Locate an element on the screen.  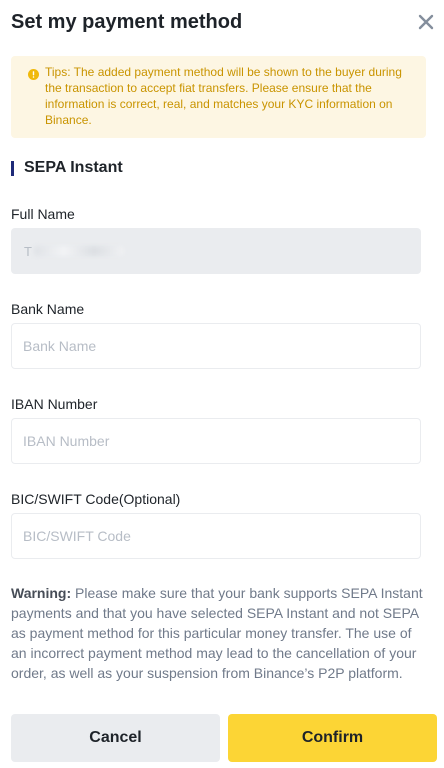
full-name-initial: T is located at coordinates (28, 251).